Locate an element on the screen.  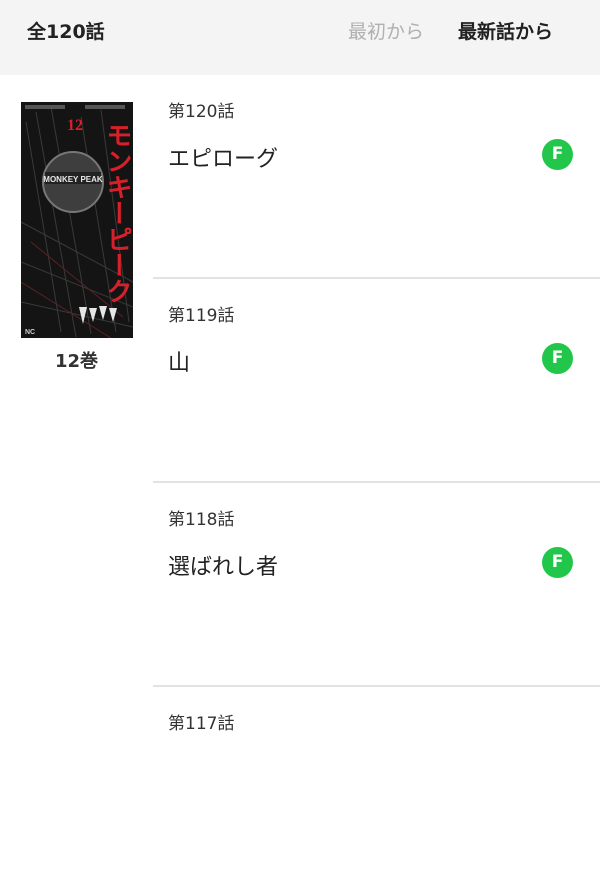
episode-title: 山 is located at coordinates (179, 363).